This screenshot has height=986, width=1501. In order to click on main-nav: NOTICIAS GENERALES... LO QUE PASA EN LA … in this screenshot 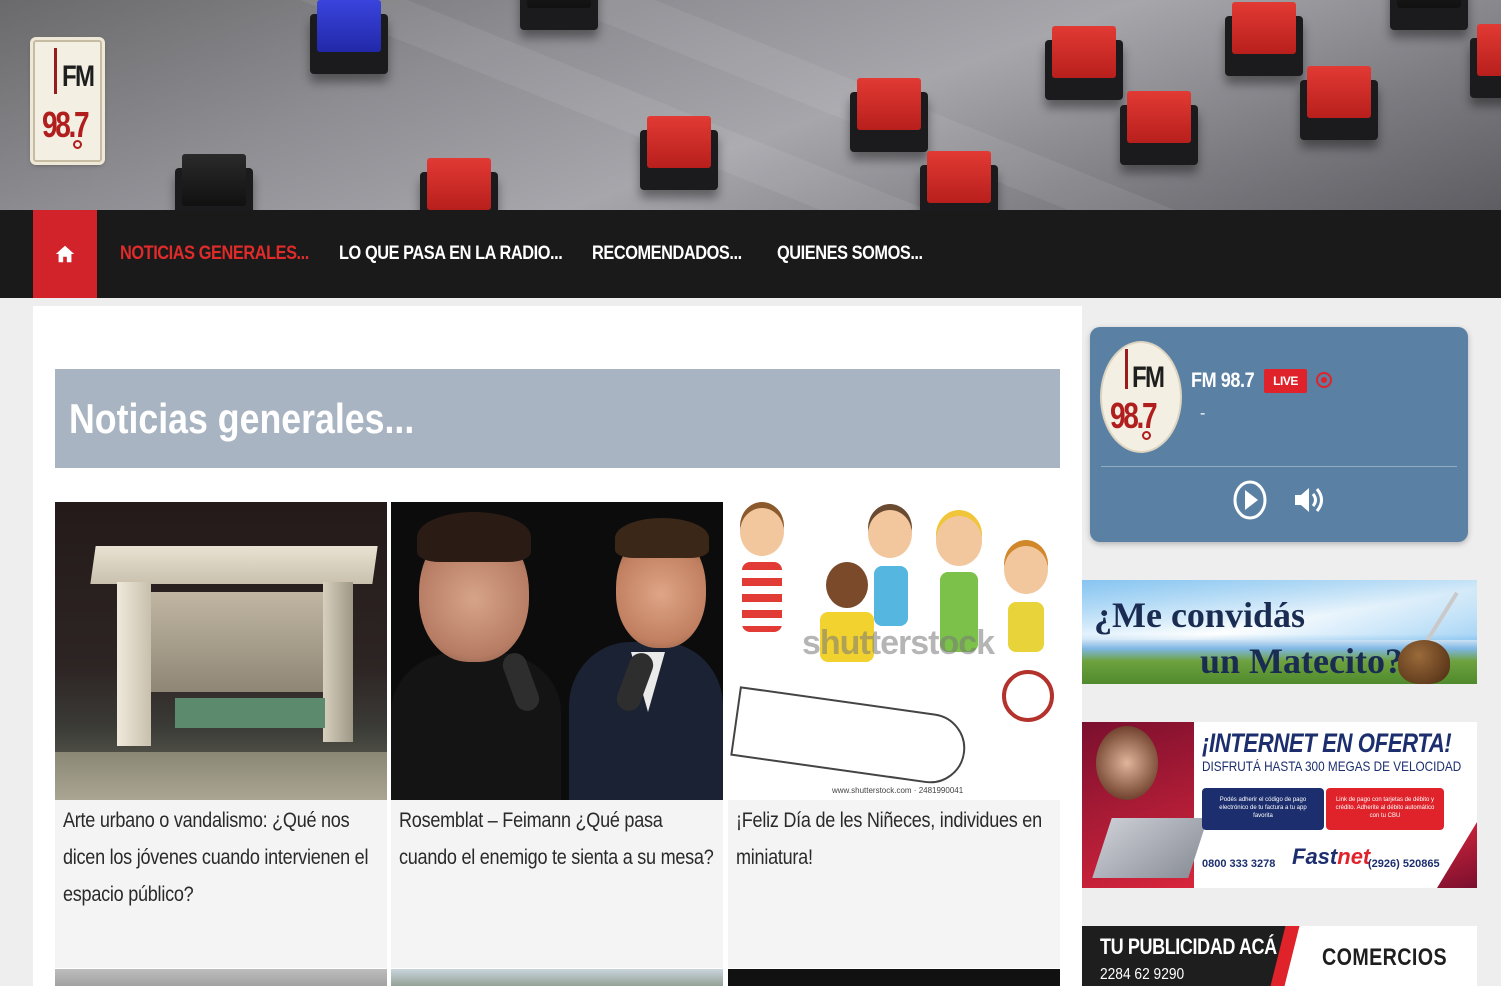, I will do `click(750, 254)`.